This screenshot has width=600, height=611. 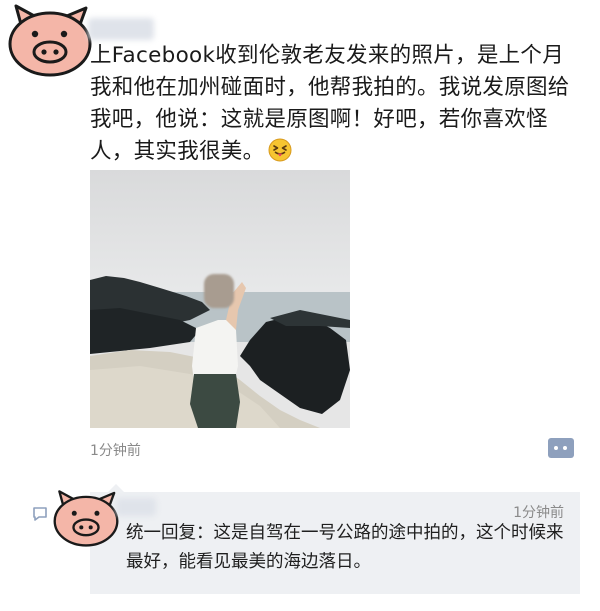 I want to click on commenter-pig-avatar, so click(x=86, y=518).